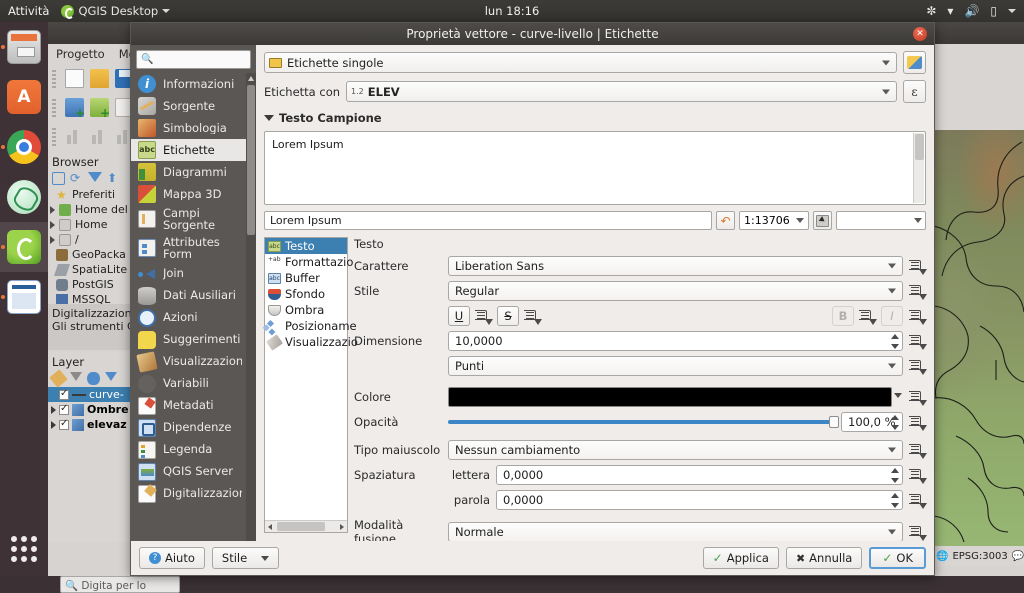 Image resolution: width=1024 pixels, height=593 pixels. Describe the element at coordinates (918, 341) in the screenshot. I see `size-data-defined-button` at that location.